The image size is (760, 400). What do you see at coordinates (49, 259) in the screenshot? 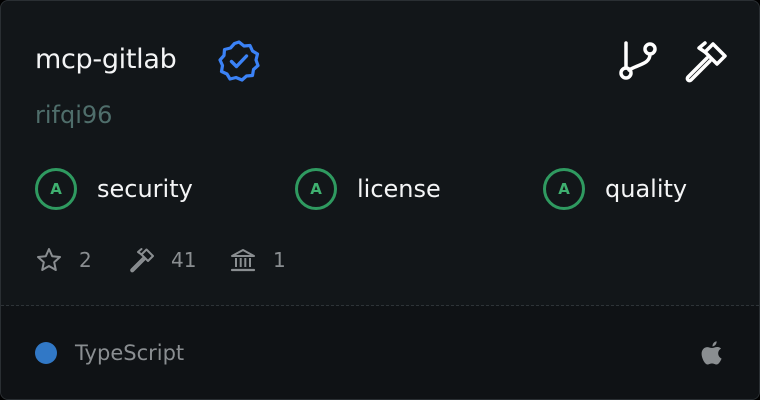
I see `star-icon` at bounding box center [49, 259].